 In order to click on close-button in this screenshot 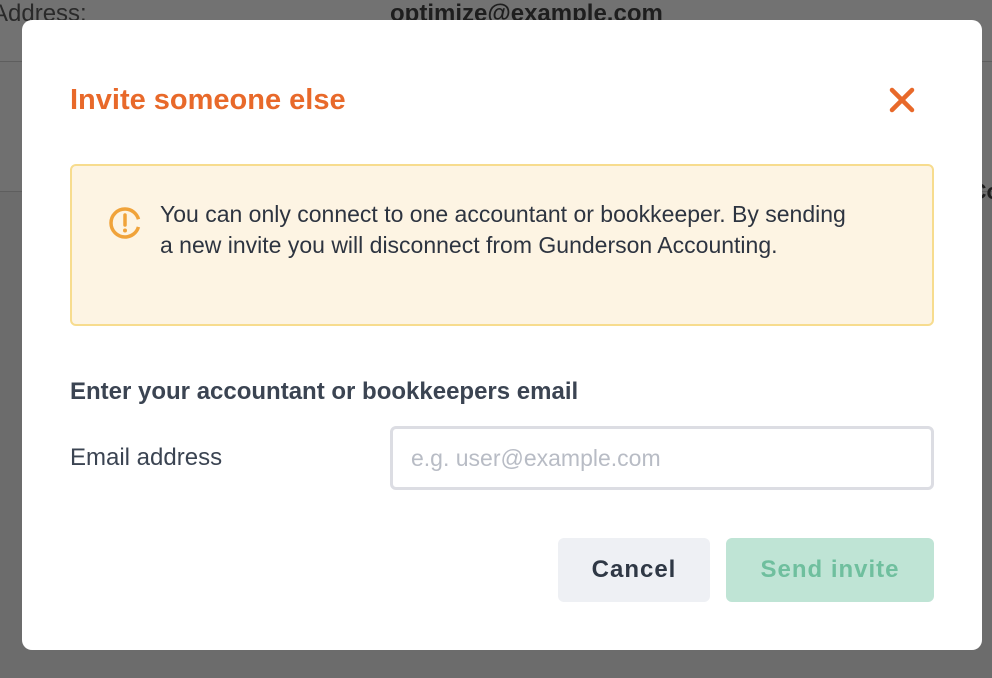, I will do `click(902, 100)`.